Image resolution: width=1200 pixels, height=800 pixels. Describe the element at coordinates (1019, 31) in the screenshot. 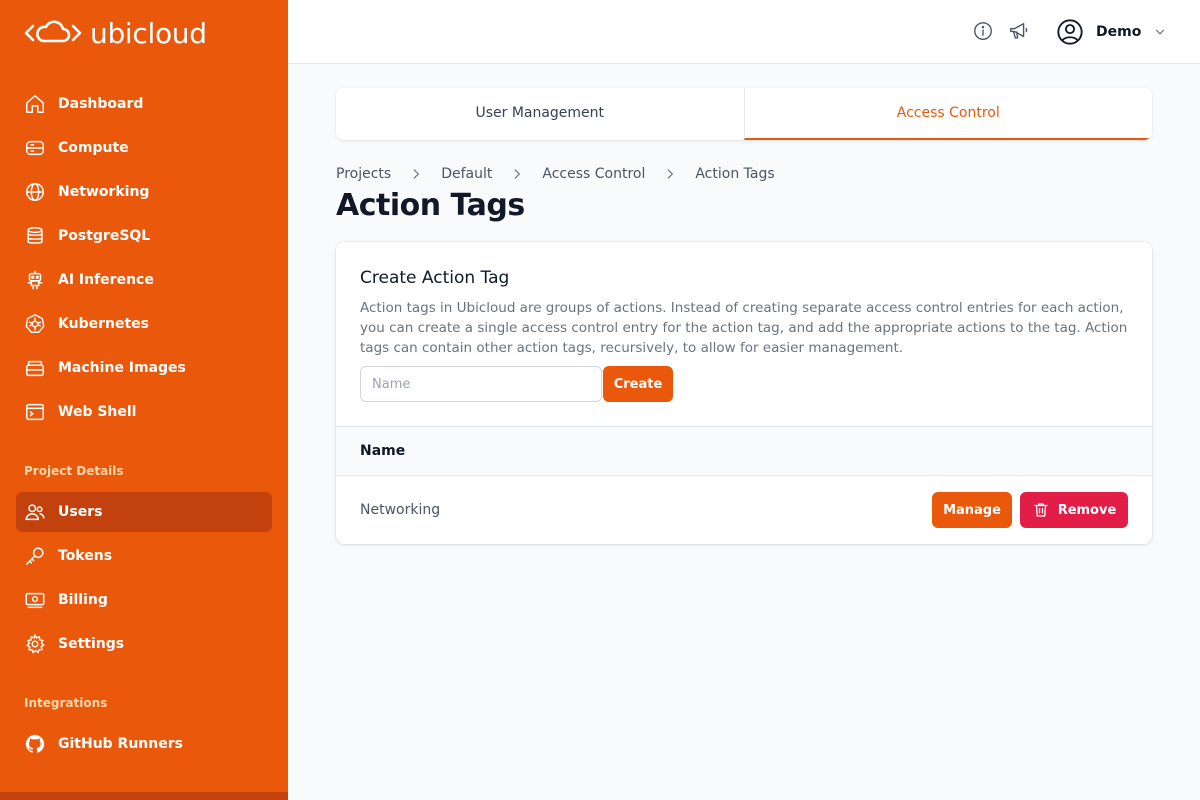

I see `megaphone-icon` at that location.